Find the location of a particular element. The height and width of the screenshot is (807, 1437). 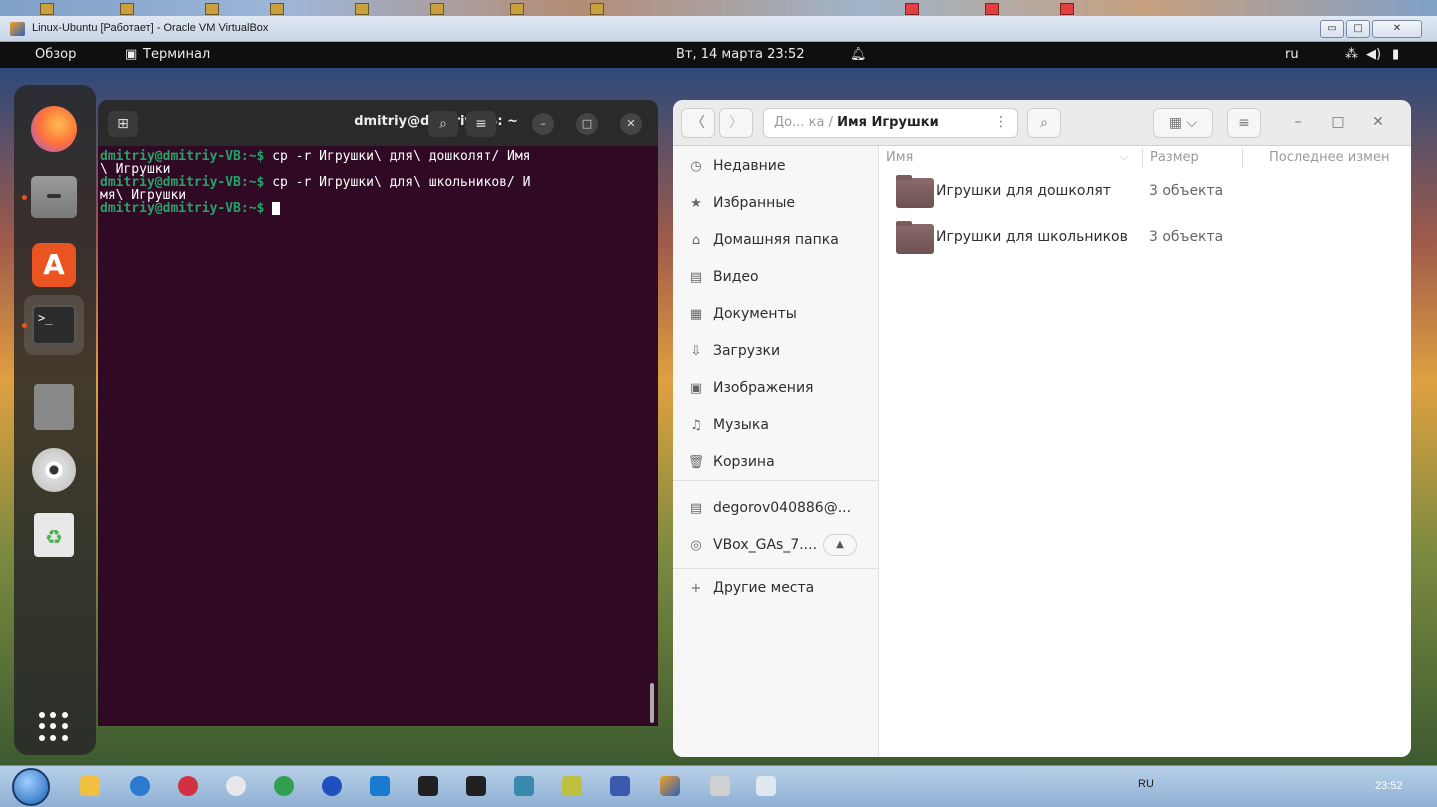

path-menu-icon: ⋮ is located at coordinates (1001, 123).